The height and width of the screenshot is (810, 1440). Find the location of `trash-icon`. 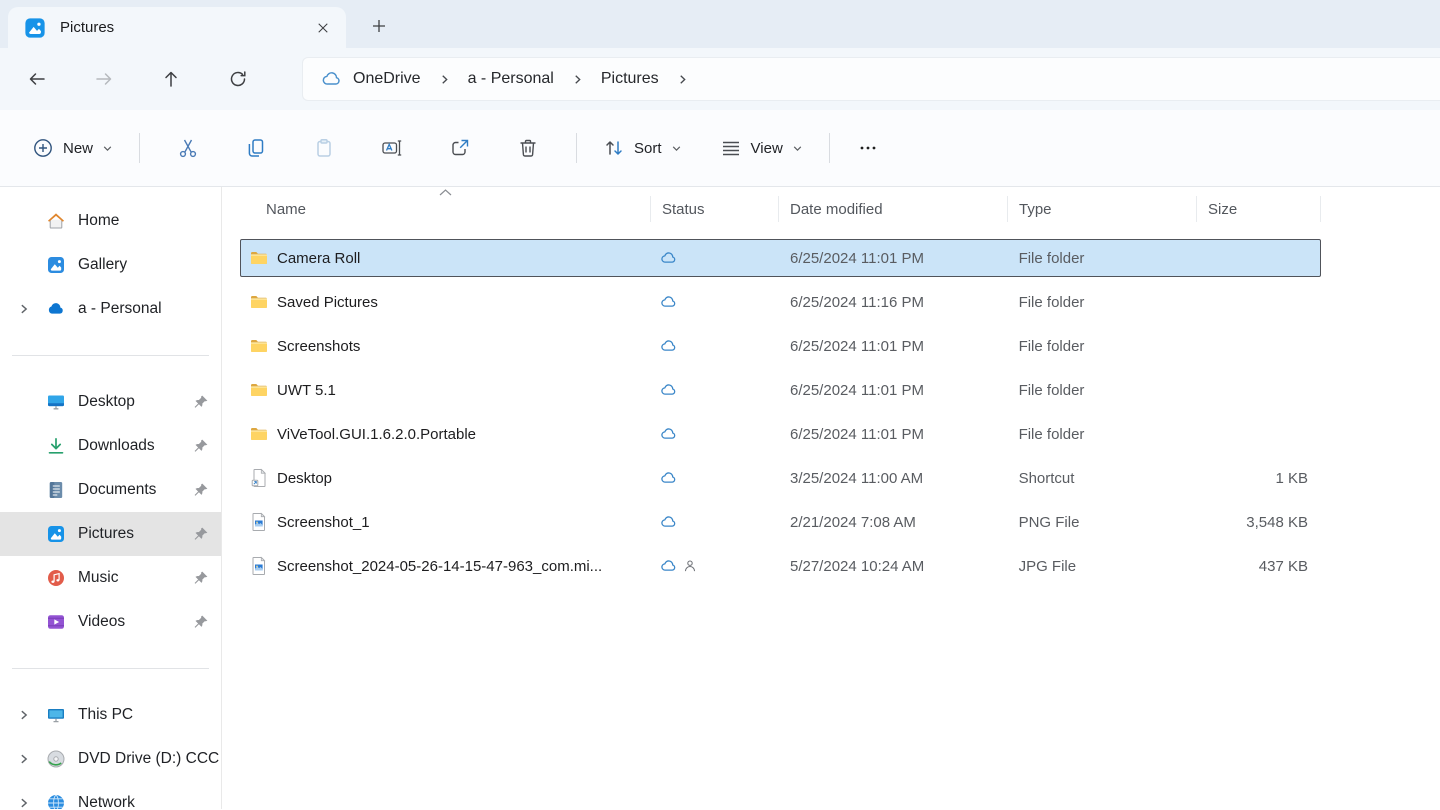

trash-icon is located at coordinates (528, 148).